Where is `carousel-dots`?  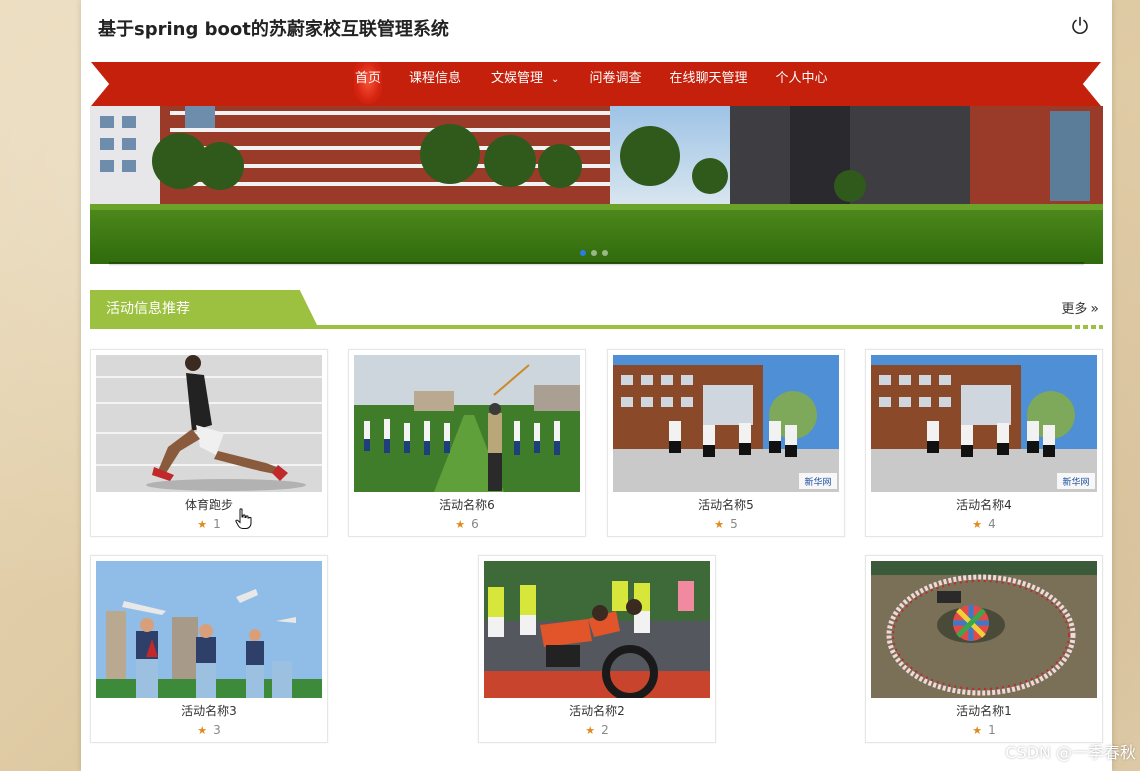 carousel-dots is located at coordinates (594, 253).